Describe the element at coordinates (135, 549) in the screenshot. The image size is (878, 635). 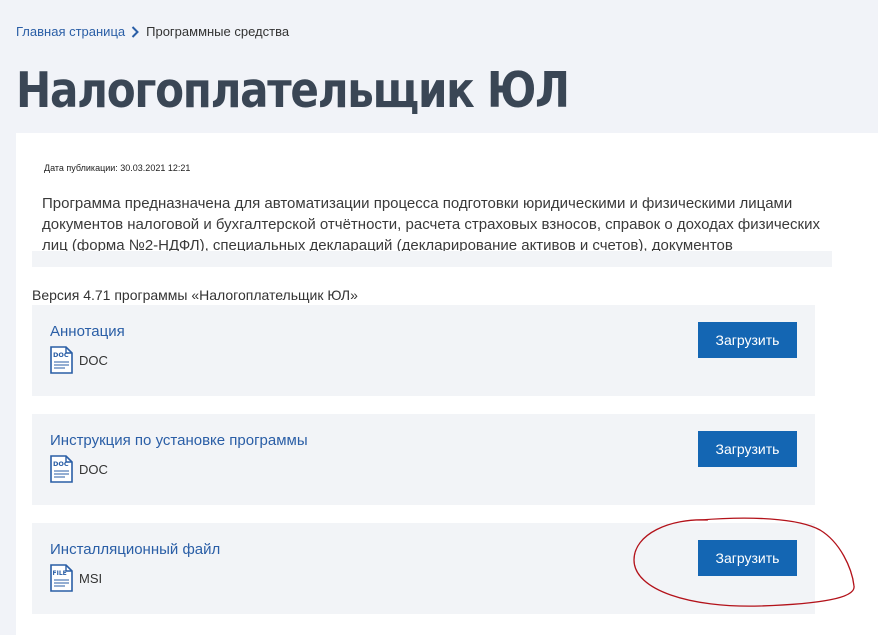
I see `file-title-link: Инсталляционный файл` at that location.